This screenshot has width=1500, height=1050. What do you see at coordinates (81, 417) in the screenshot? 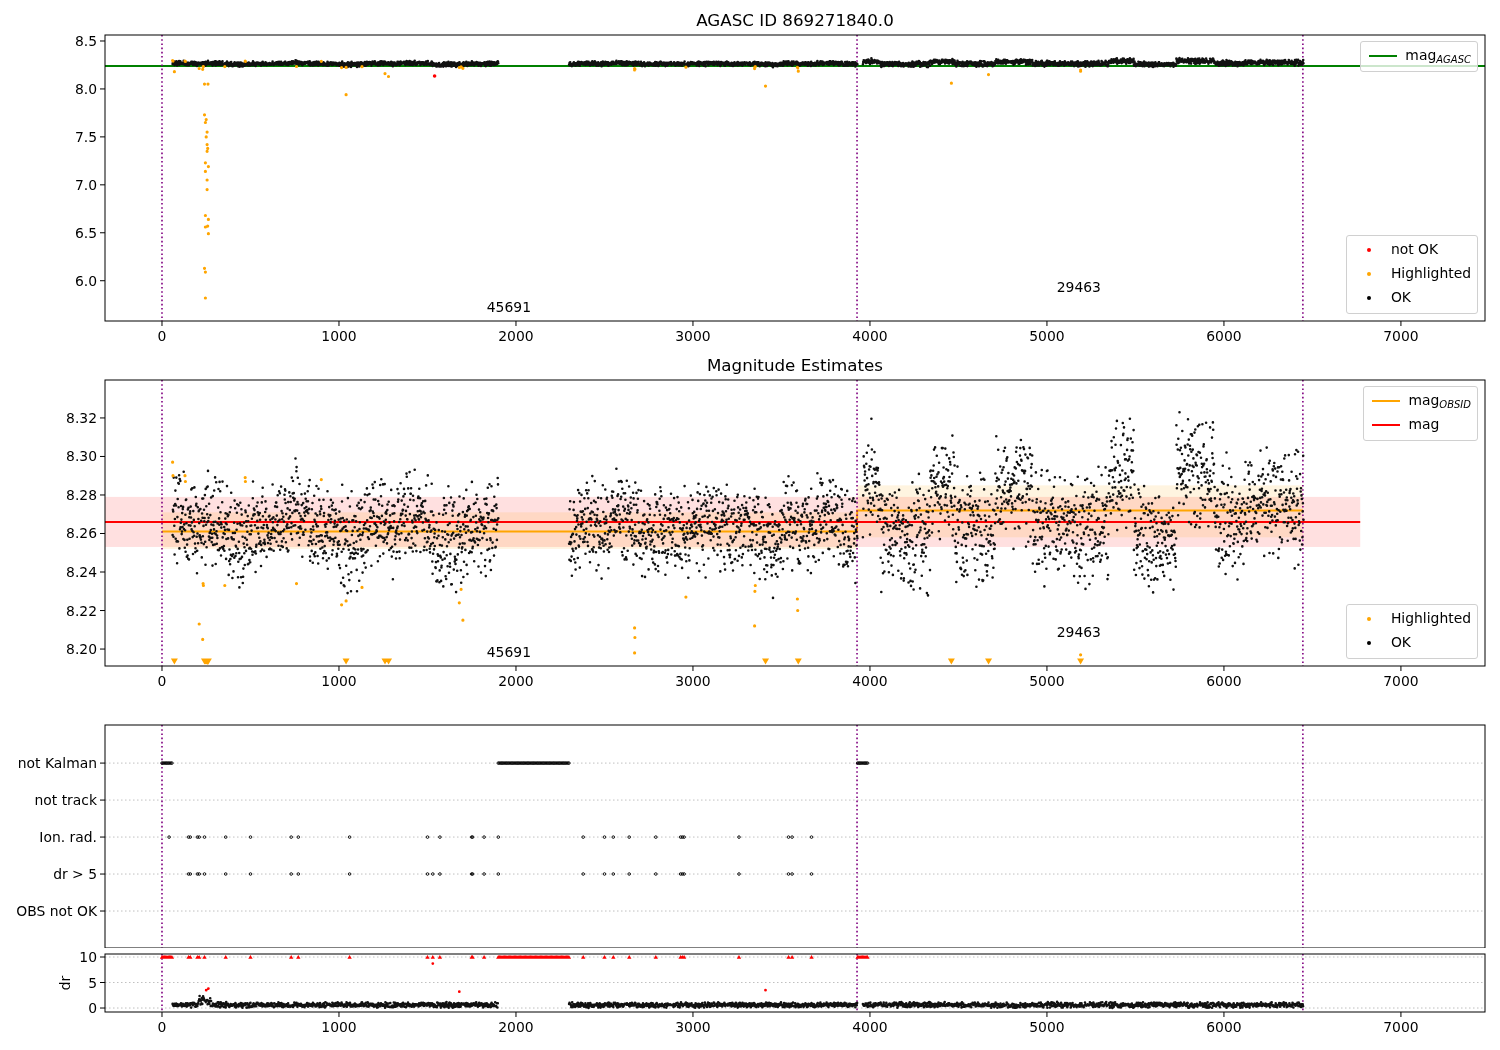
I see `y-tick-label: 8.32` at bounding box center [81, 417].